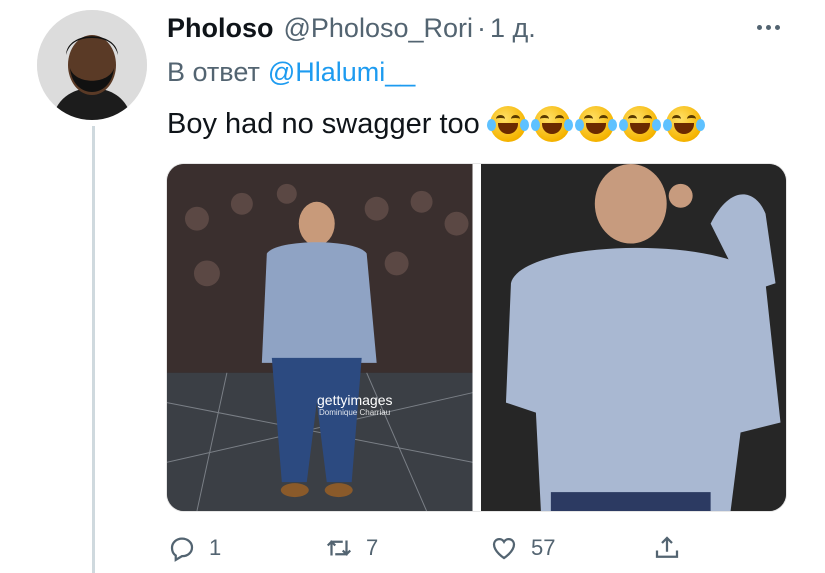 The width and height of the screenshot is (825, 573). Describe the element at coordinates (379, 28) in the screenshot. I see `user-handle: @Pholoso_Rori` at that location.